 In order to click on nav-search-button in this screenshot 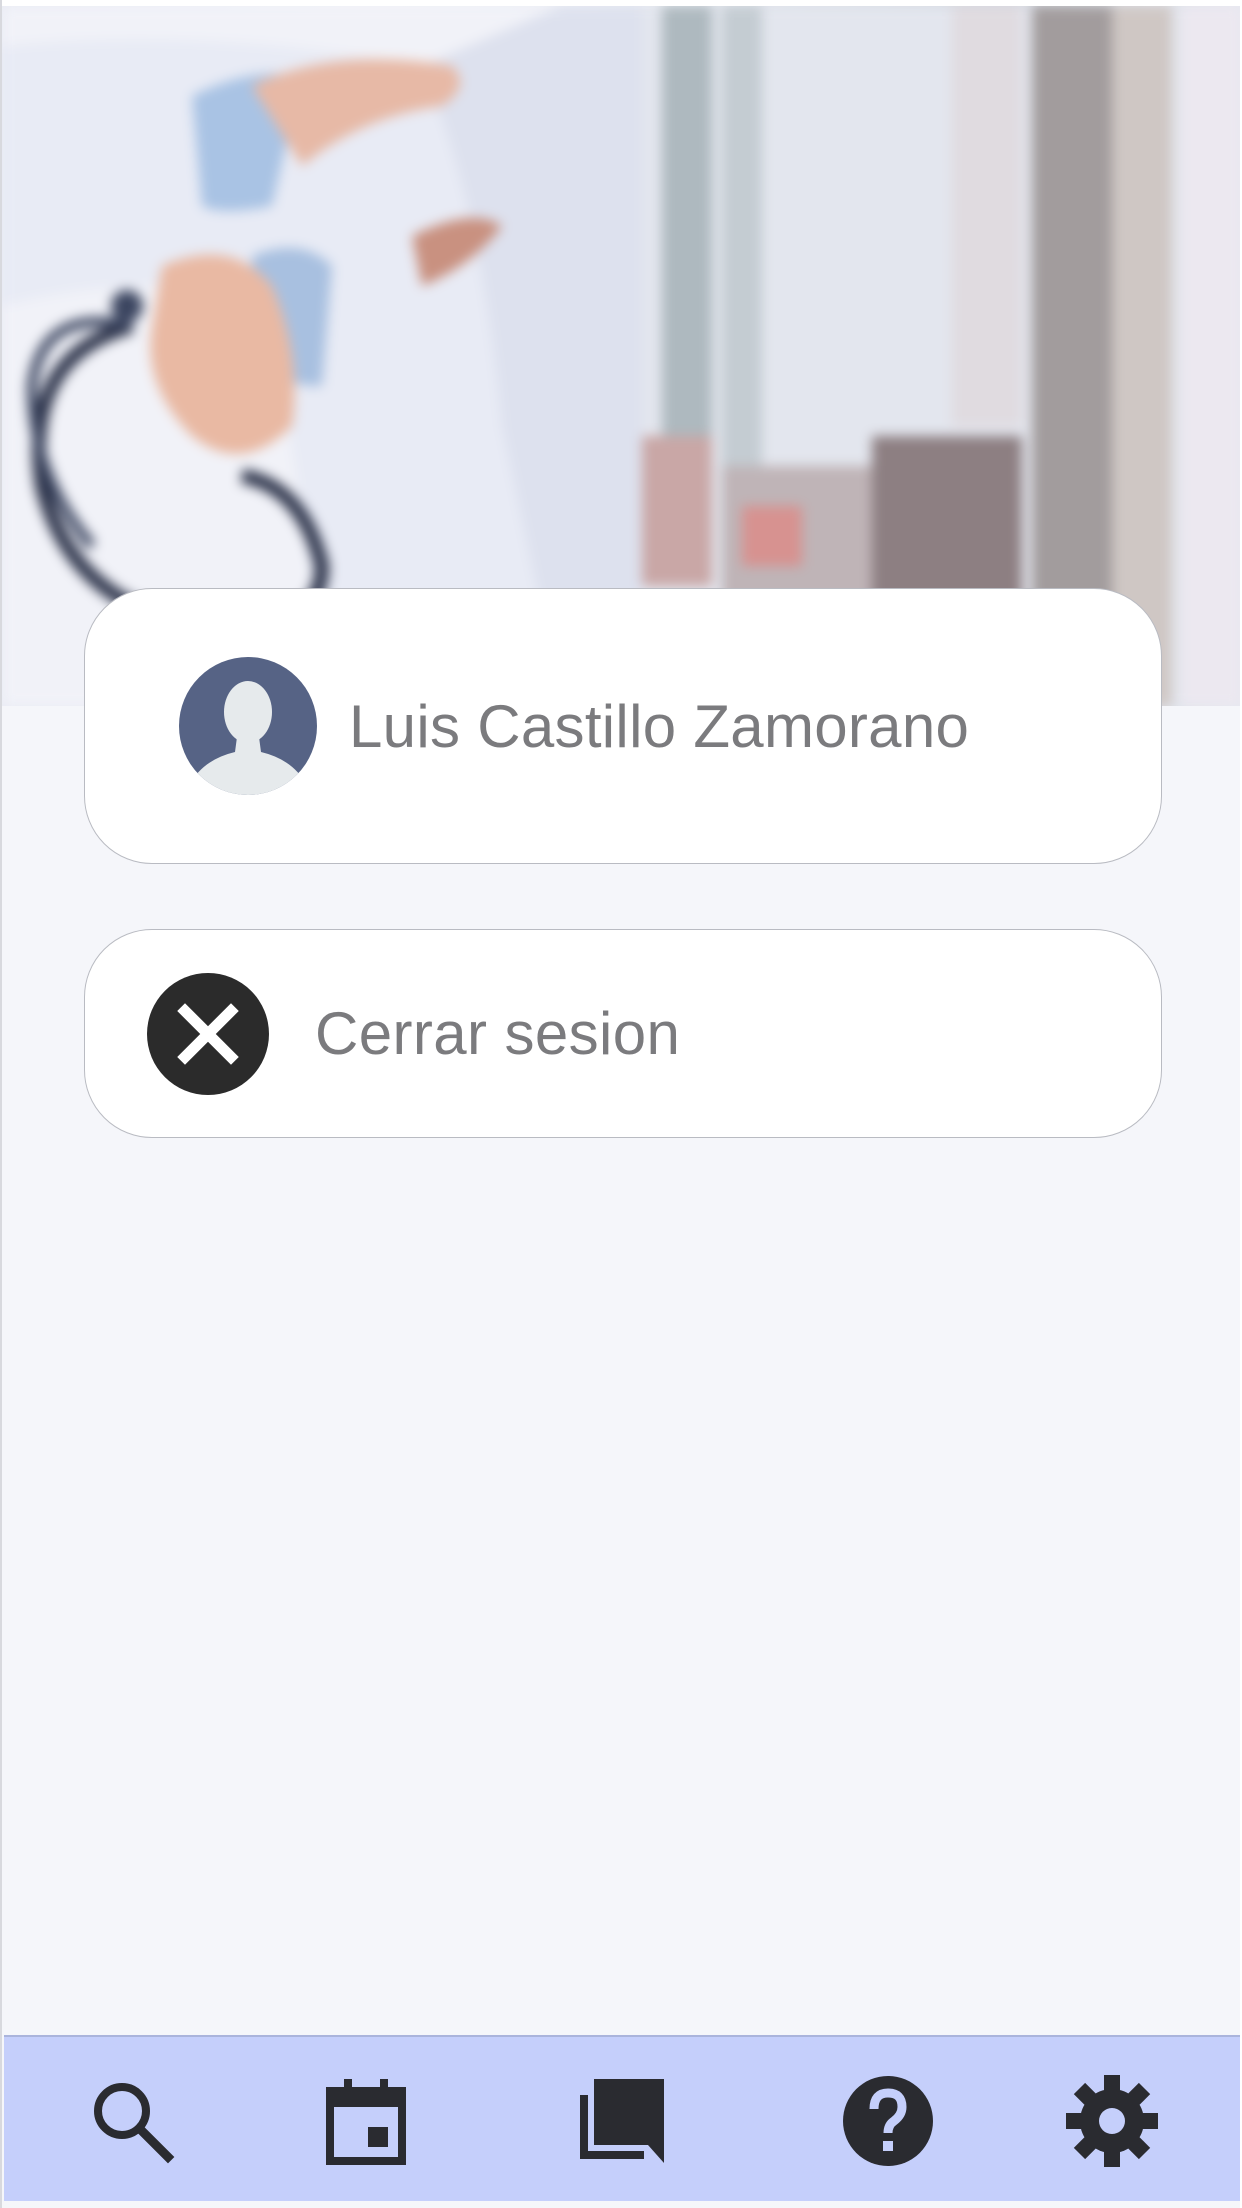, I will do `click(132, 2121)`.